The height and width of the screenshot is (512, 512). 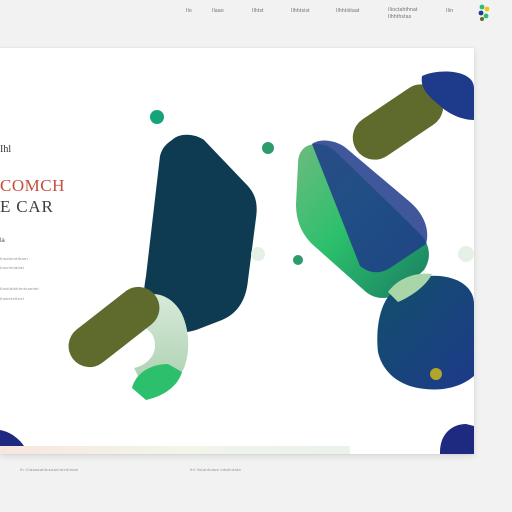 What do you see at coordinates (268, 148) in the screenshot?
I see `teal-dot-2-shape` at bounding box center [268, 148].